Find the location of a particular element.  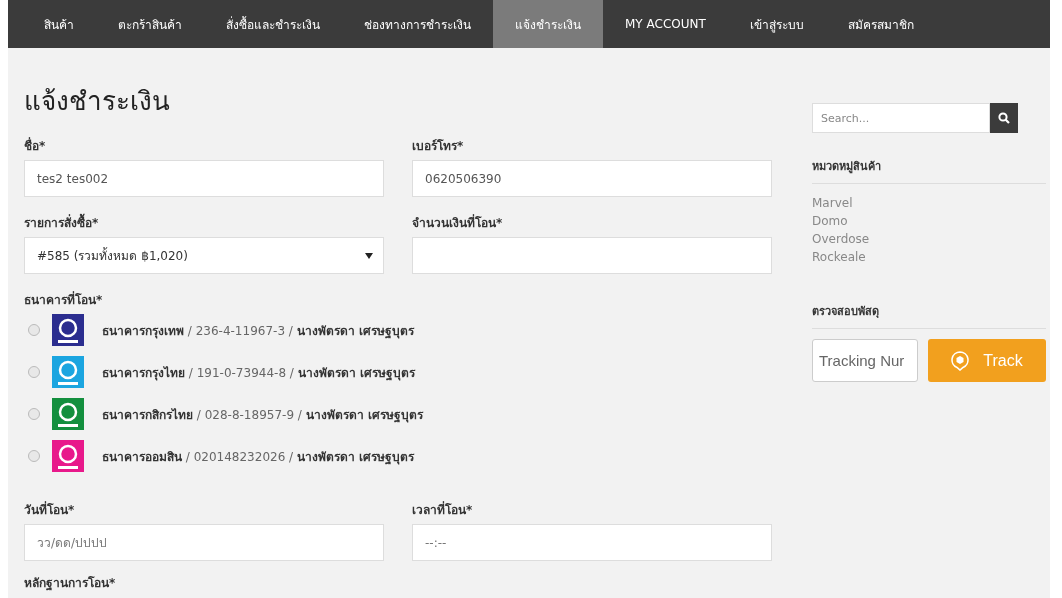

nav-tab: สั่งซื้อและชำระเงิน is located at coordinates (273, 24).